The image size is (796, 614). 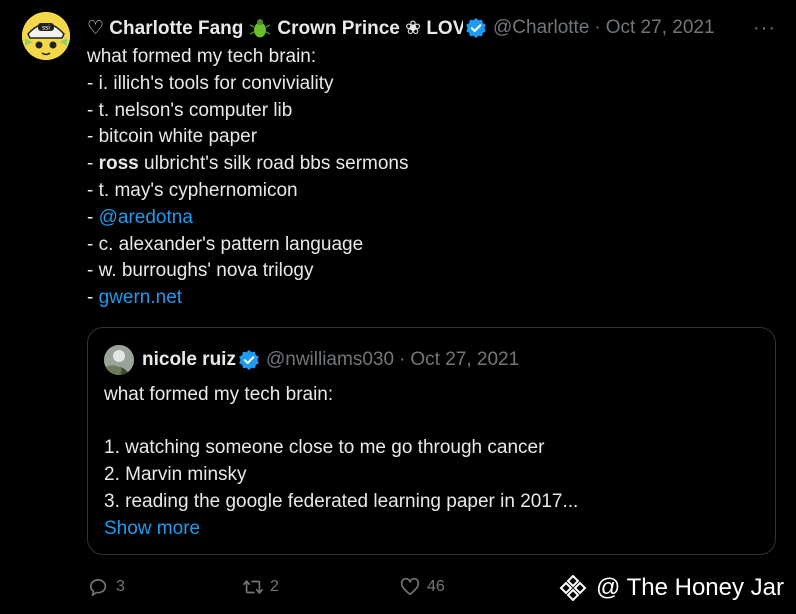 What do you see at coordinates (660, 28) in the screenshot?
I see `tweet-date: Oct 27, 2021` at bounding box center [660, 28].